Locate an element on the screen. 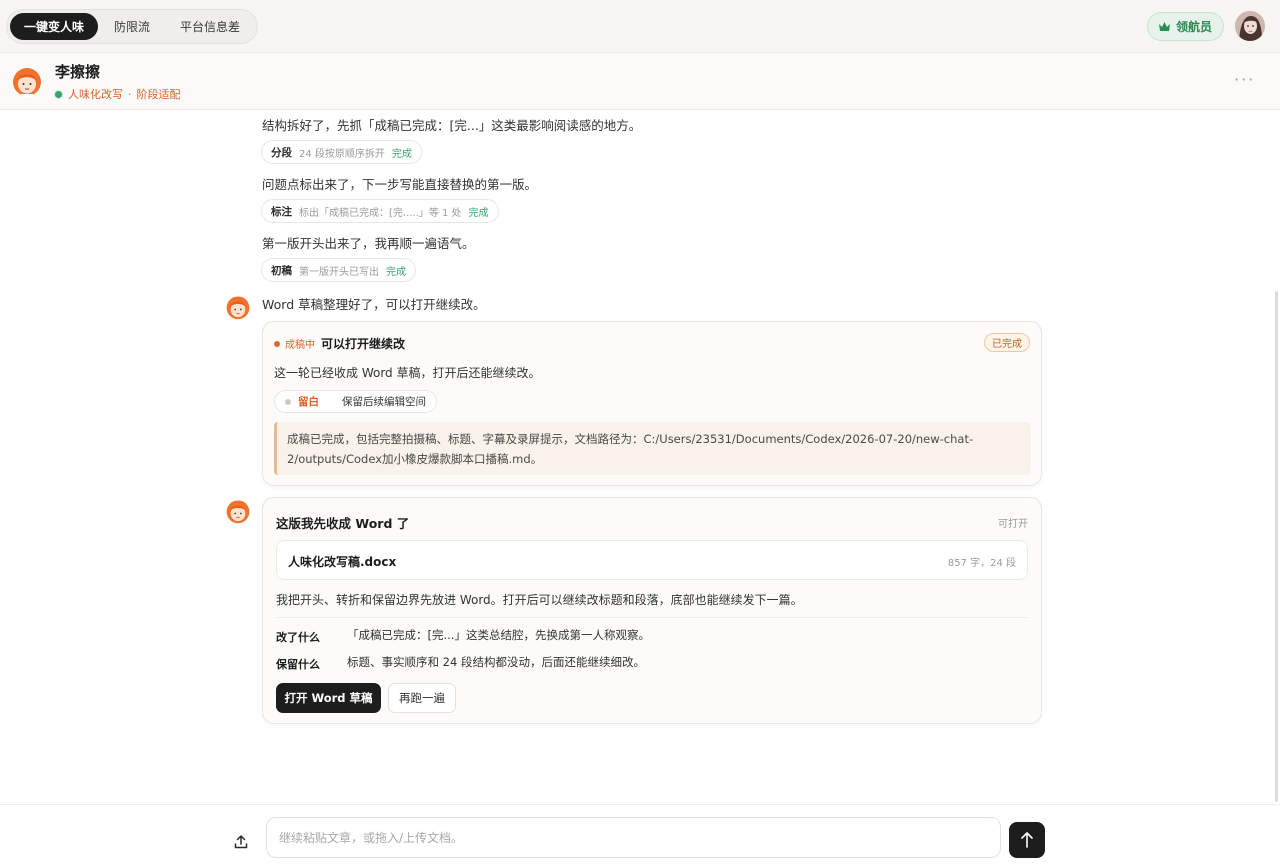  composer is located at coordinates (640, 836).